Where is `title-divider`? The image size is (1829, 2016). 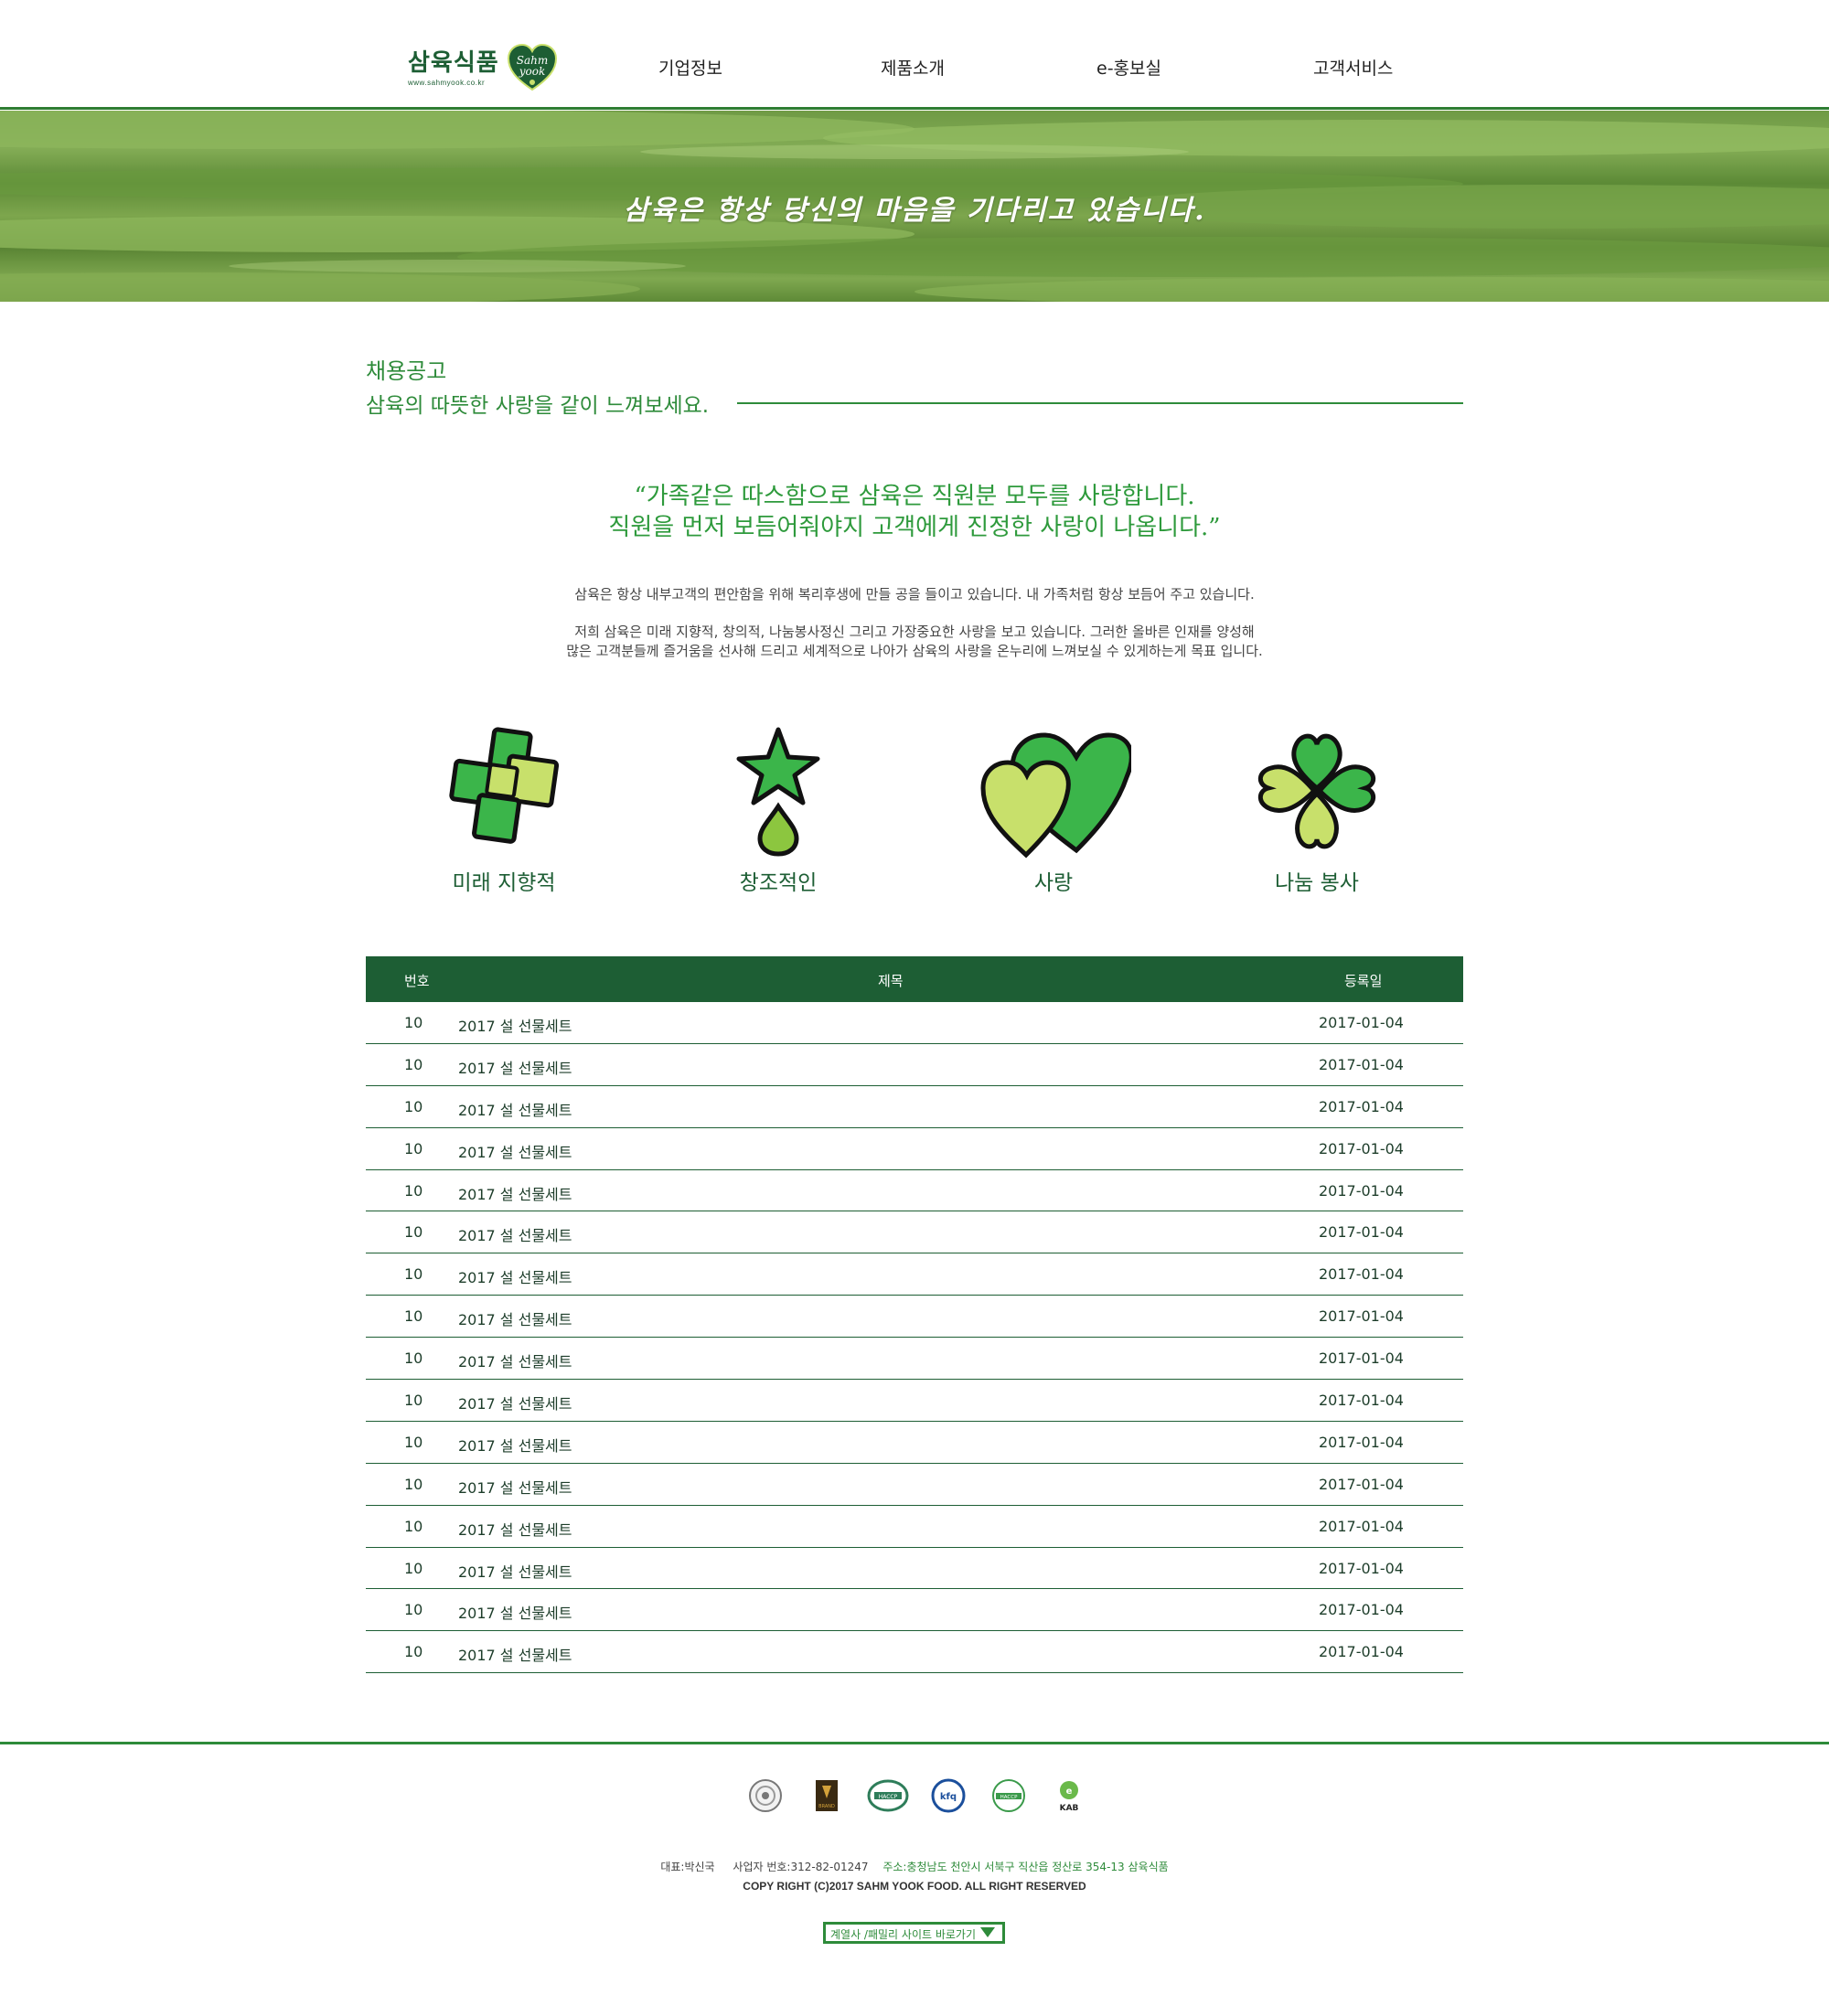 title-divider is located at coordinates (1100, 403).